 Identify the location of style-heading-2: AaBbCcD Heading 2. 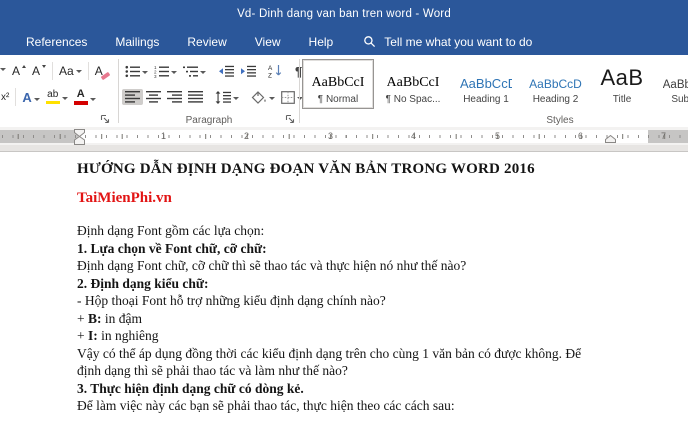
(555, 84).